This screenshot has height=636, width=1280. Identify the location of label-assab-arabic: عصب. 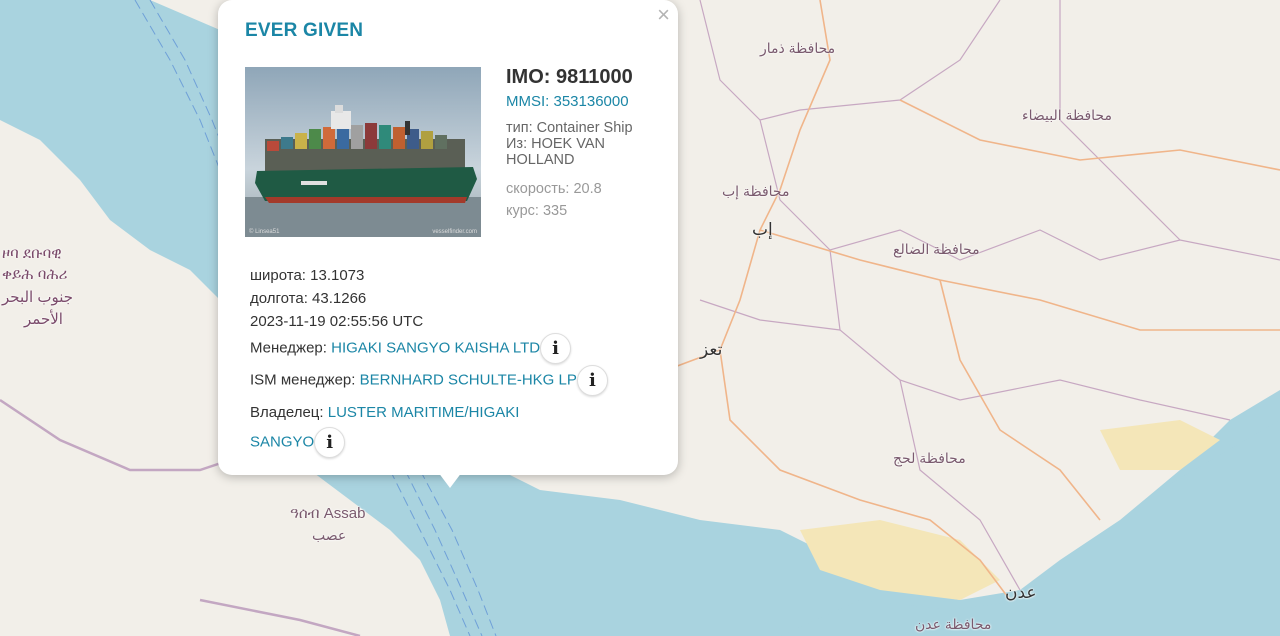
(329, 535).